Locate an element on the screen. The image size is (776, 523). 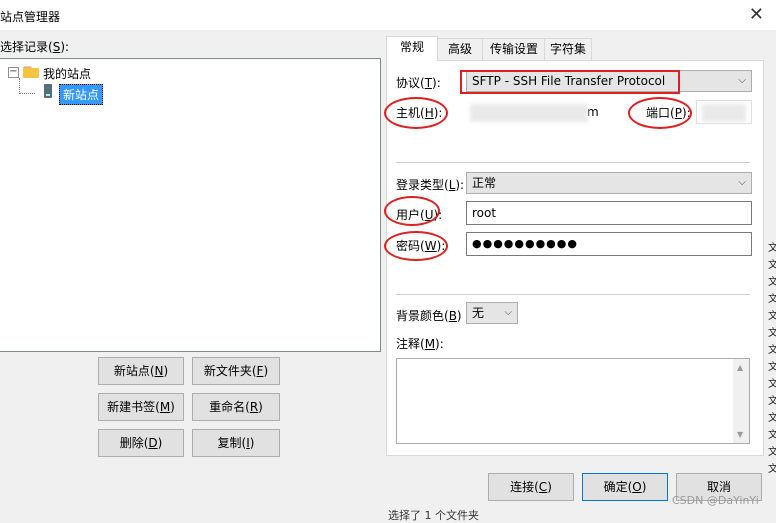
delete-button: 删除(D) is located at coordinates (141, 443).